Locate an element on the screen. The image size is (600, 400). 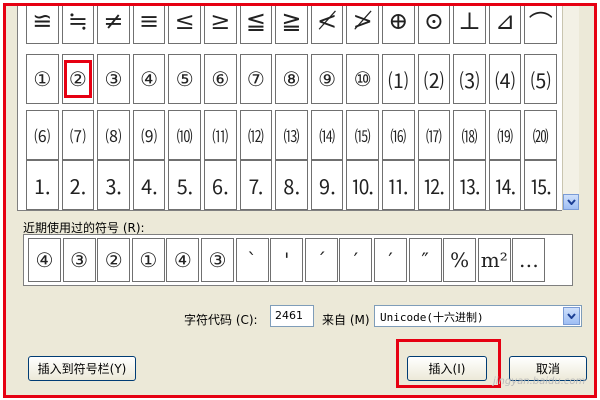
watermark-text: jingyan.baidu.com is located at coordinates (539, 381).